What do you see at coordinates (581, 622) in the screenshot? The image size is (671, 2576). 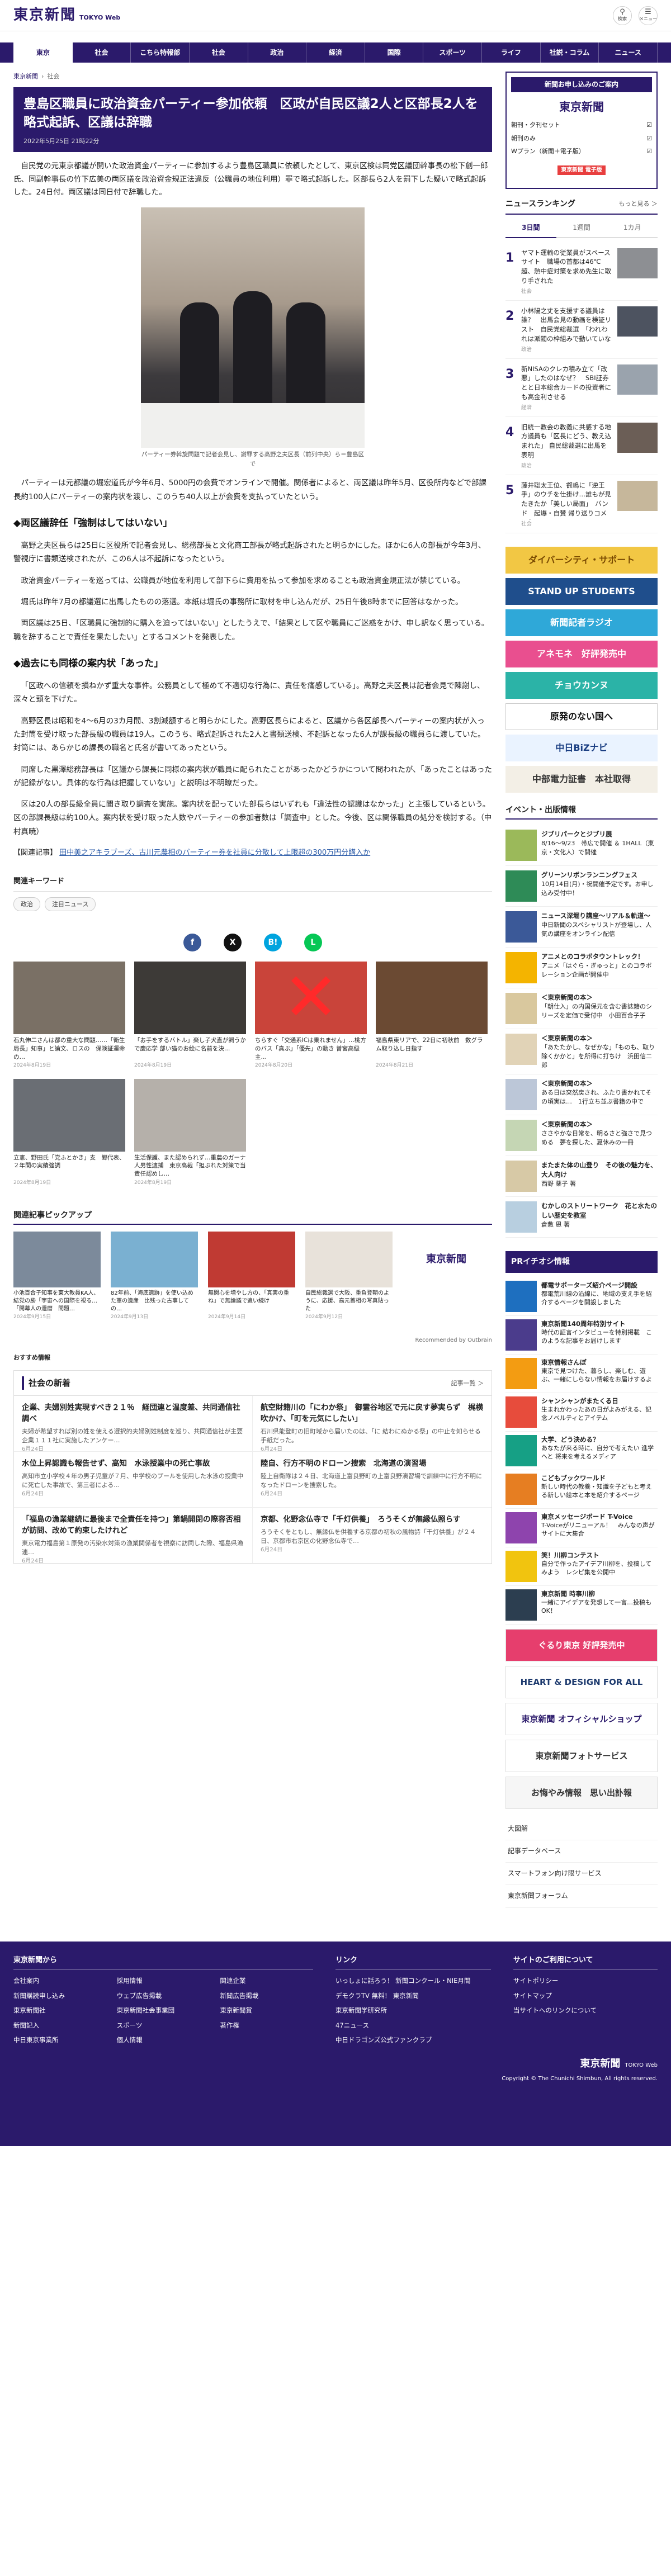 I see `side-ad-banner: 新聞記者ラジオ` at bounding box center [581, 622].